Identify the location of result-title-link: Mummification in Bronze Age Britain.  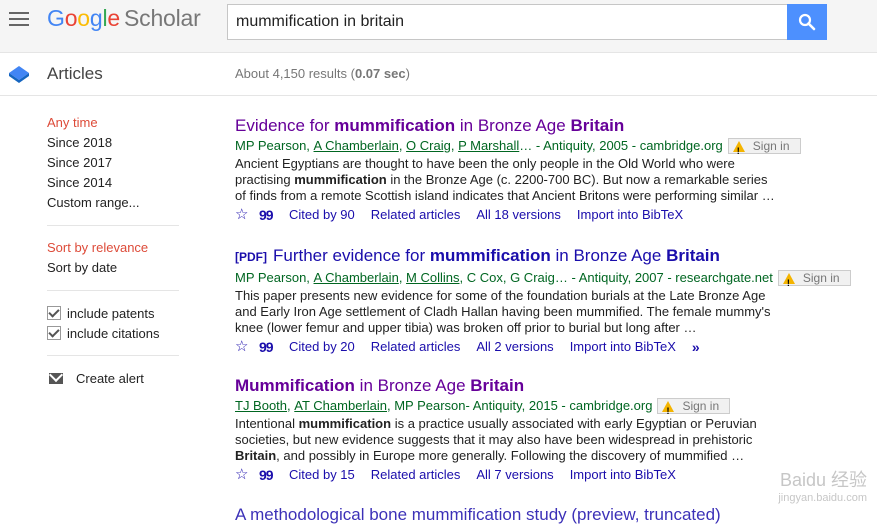
(545, 385).